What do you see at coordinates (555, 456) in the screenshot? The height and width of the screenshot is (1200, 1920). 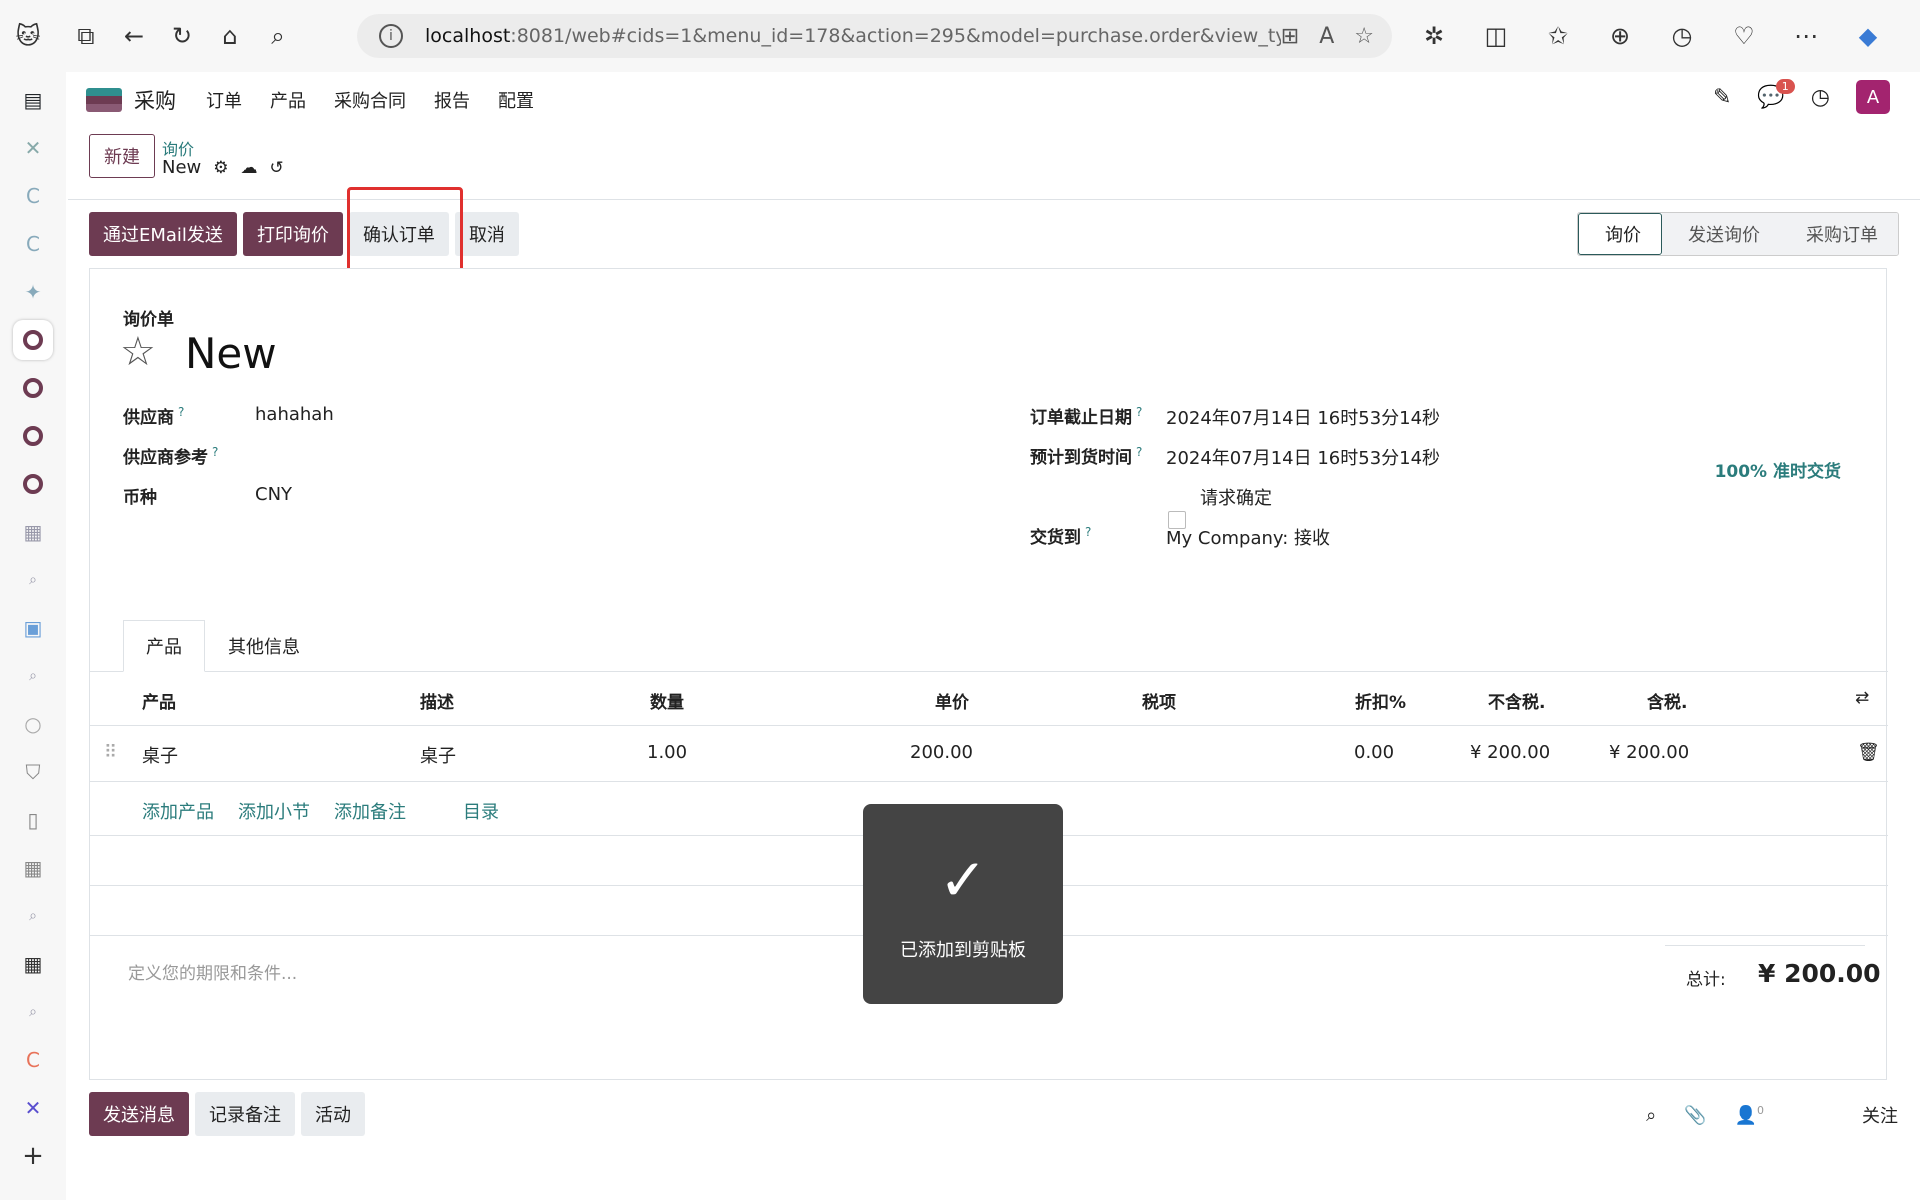 I see `vendor-ref-field` at bounding box center [555, 456].